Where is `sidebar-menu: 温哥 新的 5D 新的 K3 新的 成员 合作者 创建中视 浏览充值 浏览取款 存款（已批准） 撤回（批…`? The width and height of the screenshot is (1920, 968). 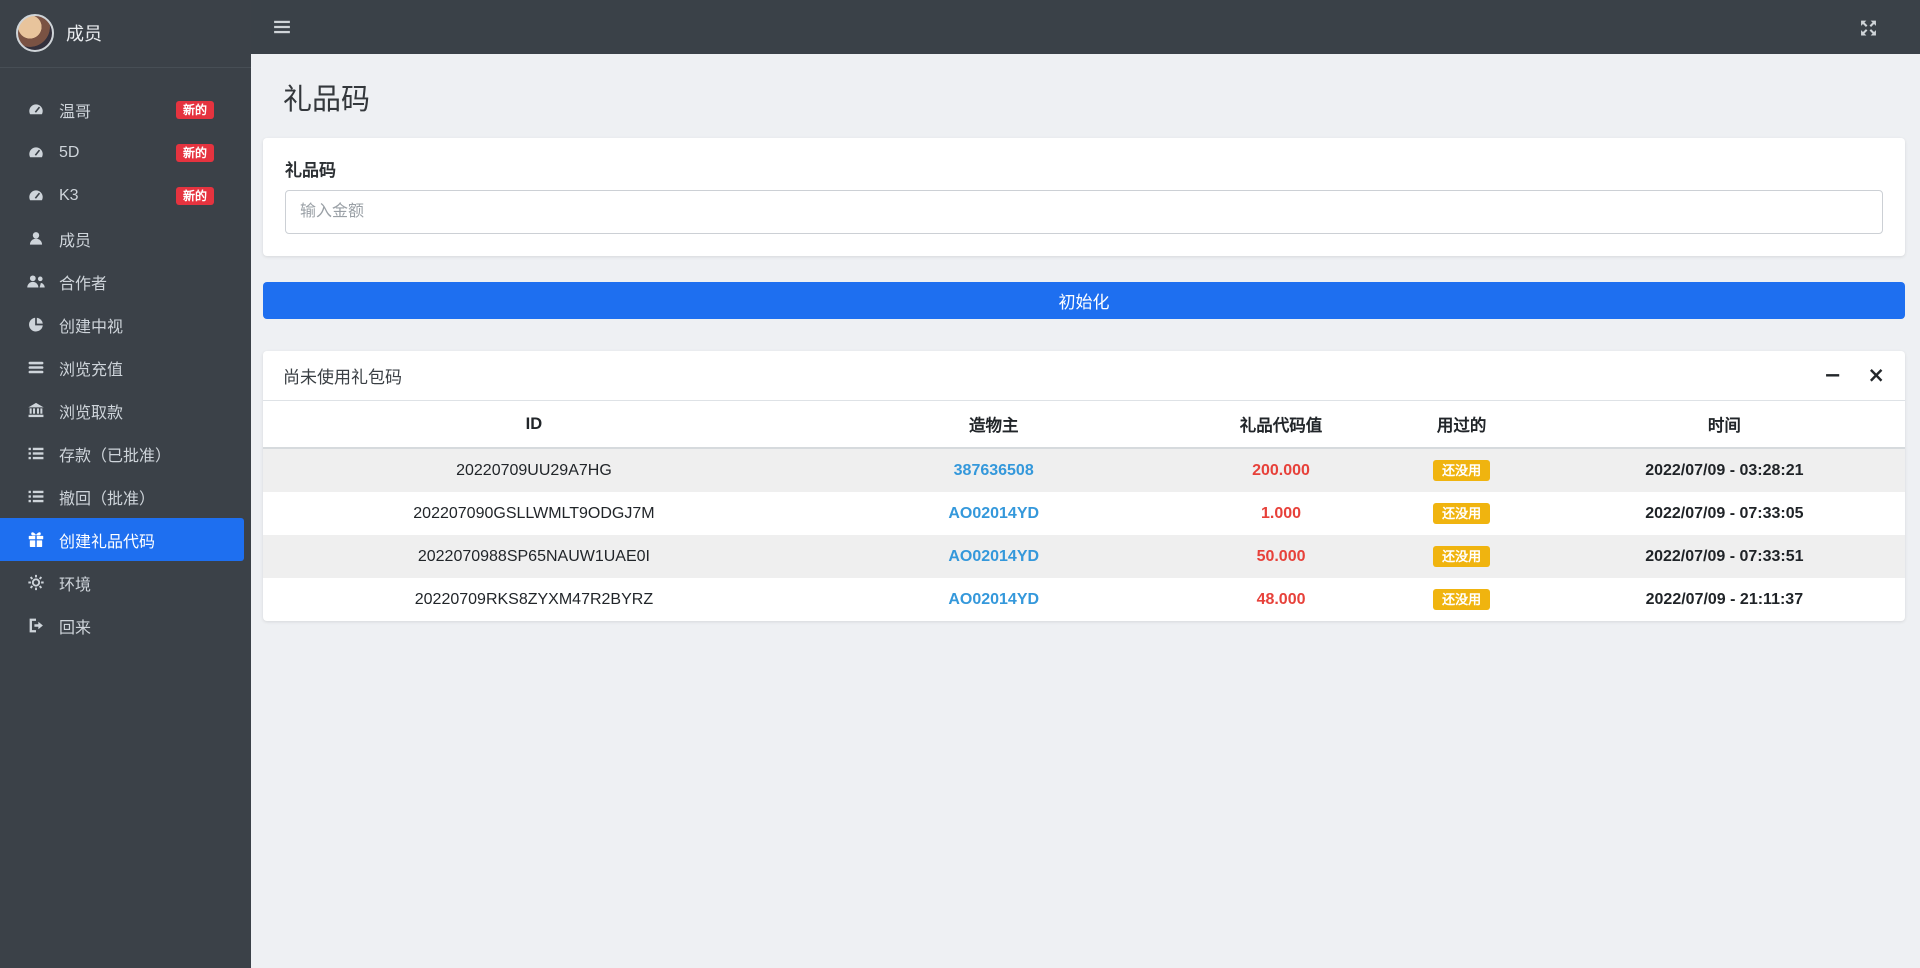 sidebar-menu: 温哥 新的 5D 新的 K3 新的 成员 合作者 创建中视 浏览充值 浏览取款 存款（已批准） 撤回（批… is located at coordinates (125, 357).